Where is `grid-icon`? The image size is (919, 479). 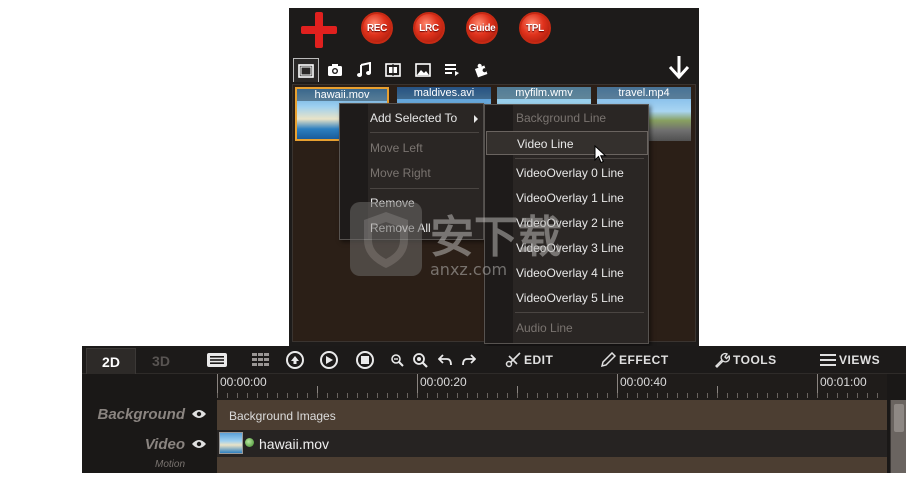 grid-icon is located at coordinates (260, 359).